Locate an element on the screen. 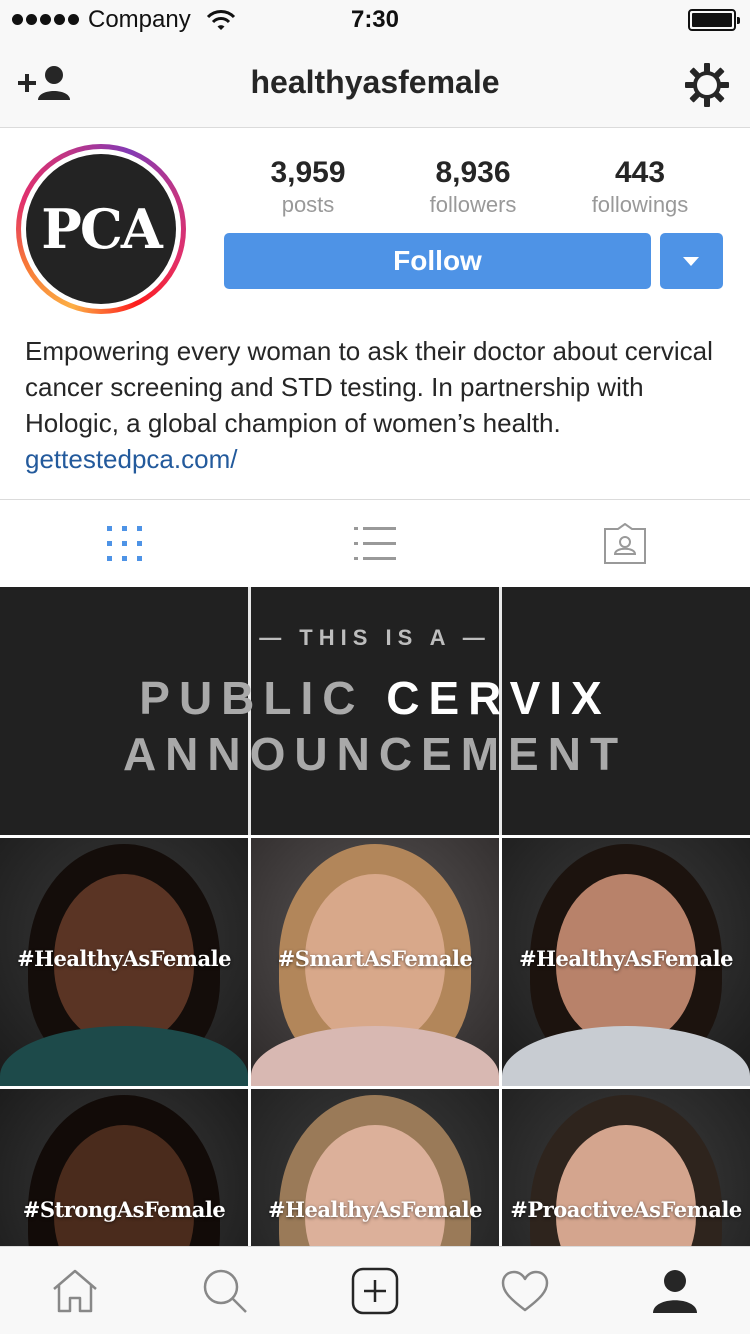 Image resolution: width=750 pixels, height=1334 pixels. tab-new-post is located at coordinates (375, 1290).